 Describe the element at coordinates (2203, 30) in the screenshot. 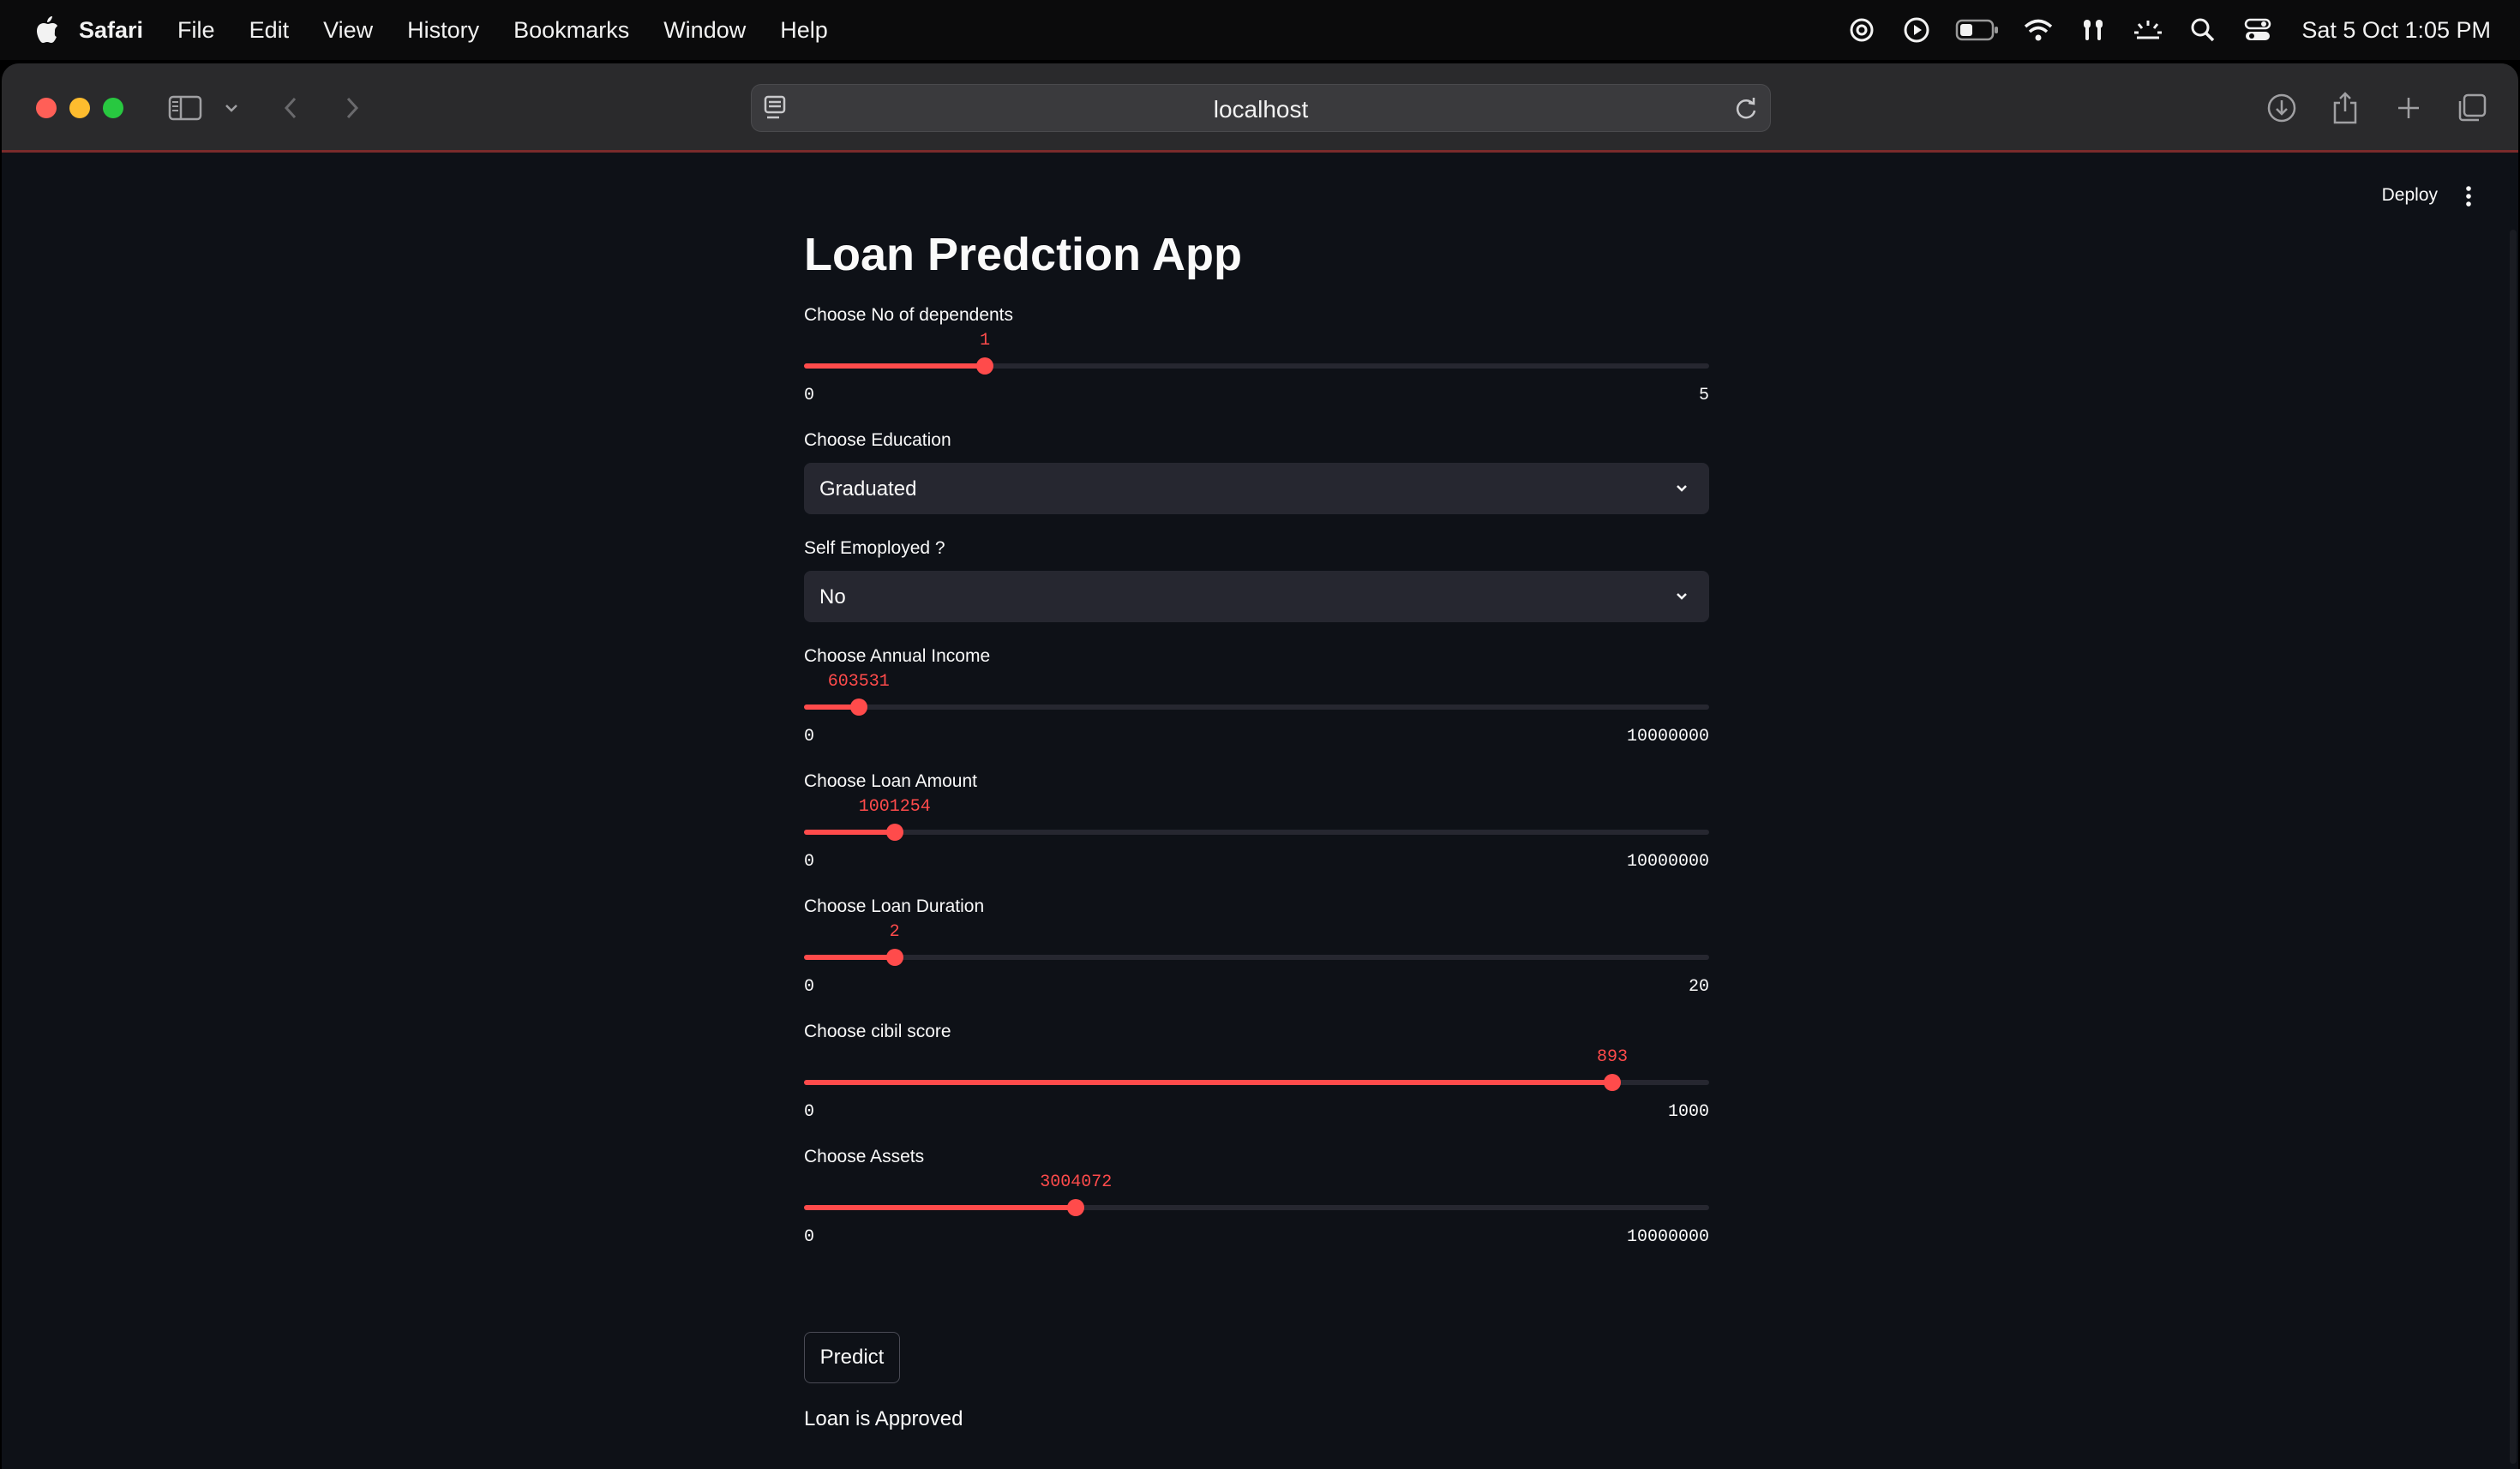

I see `spotlight-search-icon` at that location.